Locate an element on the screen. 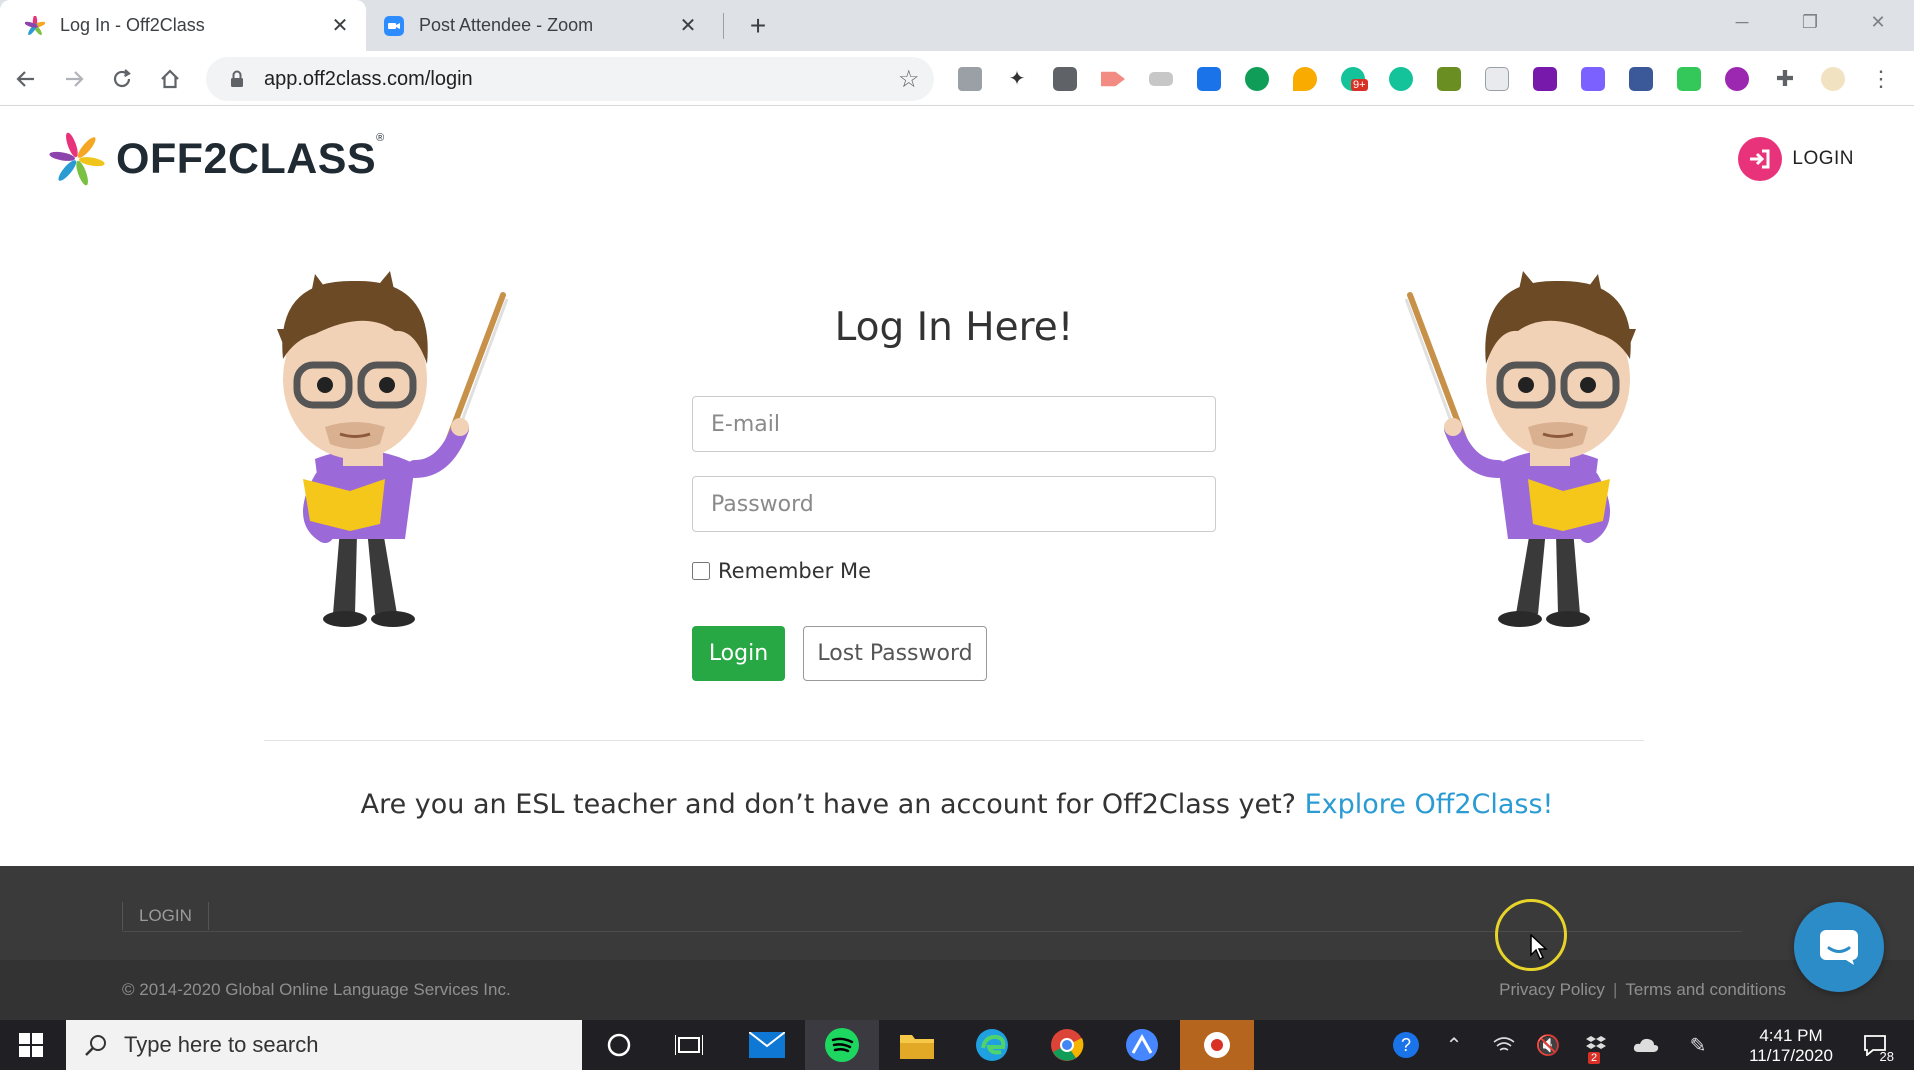 The height and width of the screenshot is (1070, 1914). restore-icon: ❐ is located at coordinates (1810, 22).